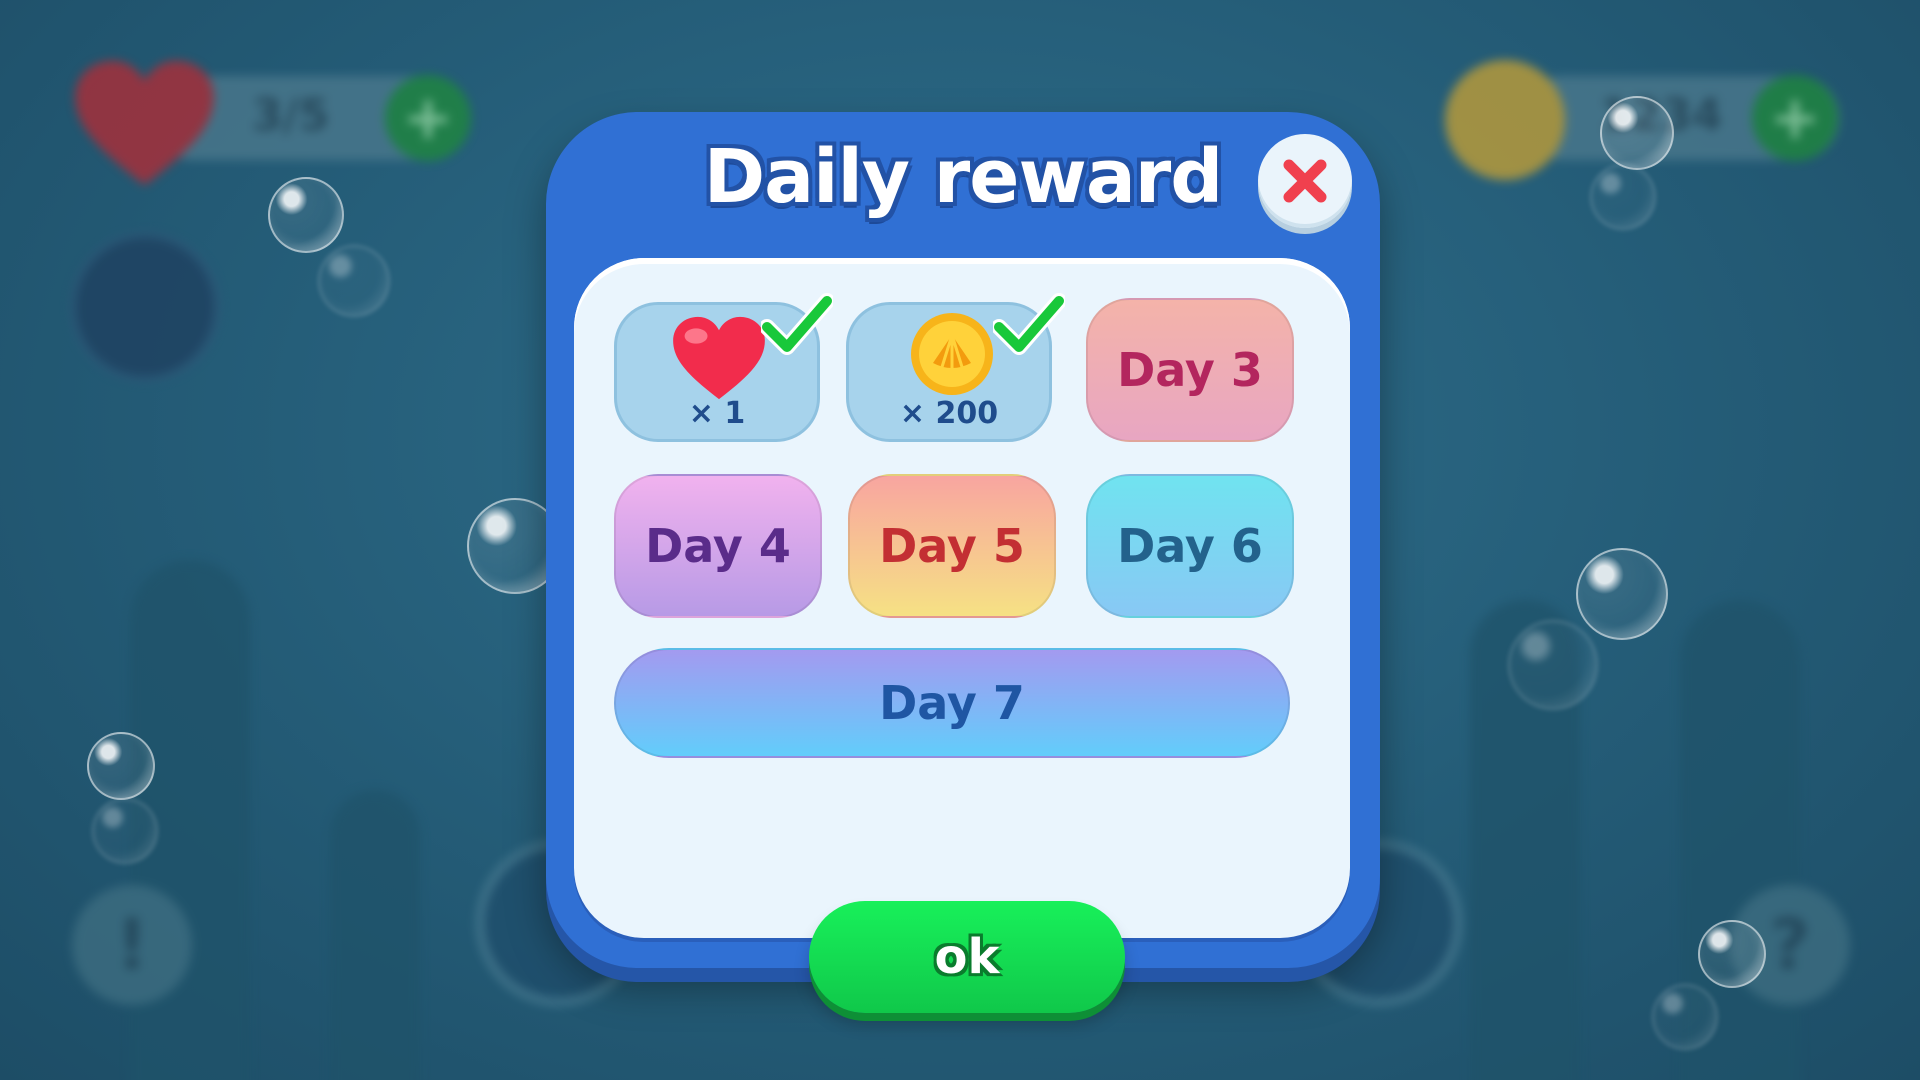  I want to click on coins-icon, so click(1505, 120).